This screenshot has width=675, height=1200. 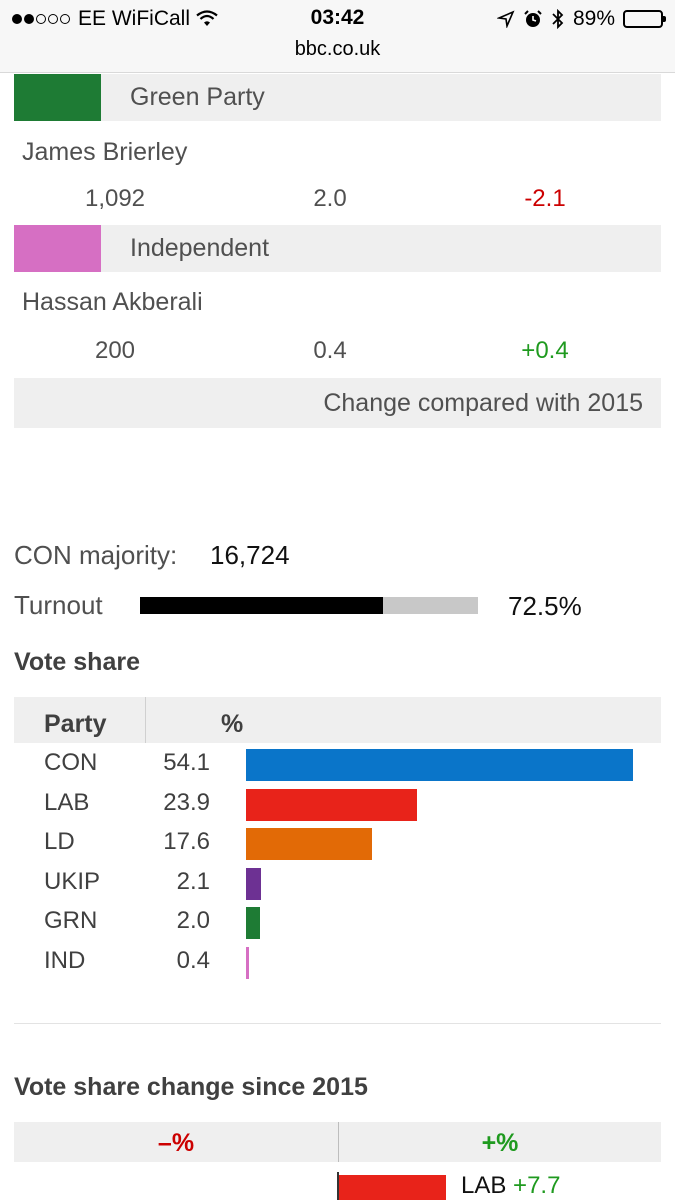 I want to click on vote-share-row-con: CON 54.1, so click(x=337, y=763).